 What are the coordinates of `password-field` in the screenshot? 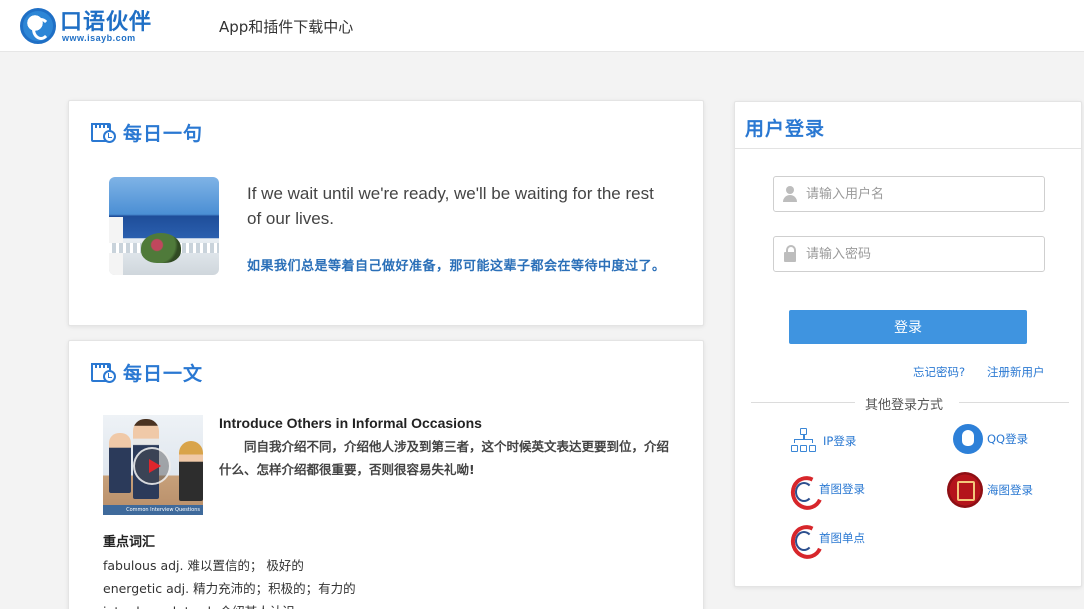 It's located at (909, 254).